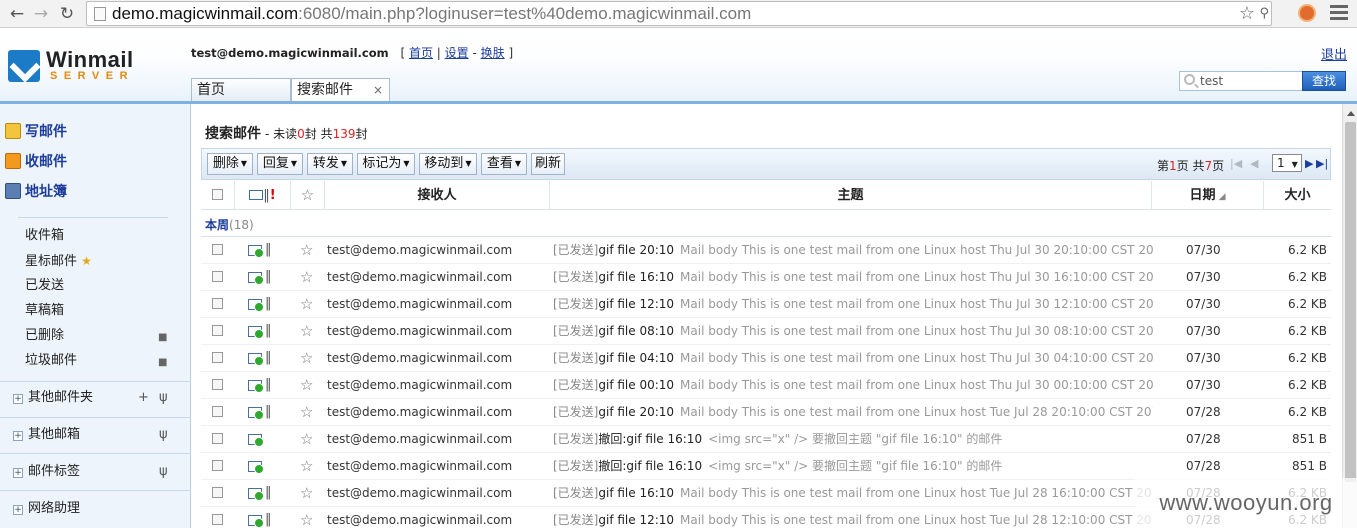  Describe the element at coordinates (44, 336) in the screenshot. I see `sidebar-item-deleted: 已删除` at that location.